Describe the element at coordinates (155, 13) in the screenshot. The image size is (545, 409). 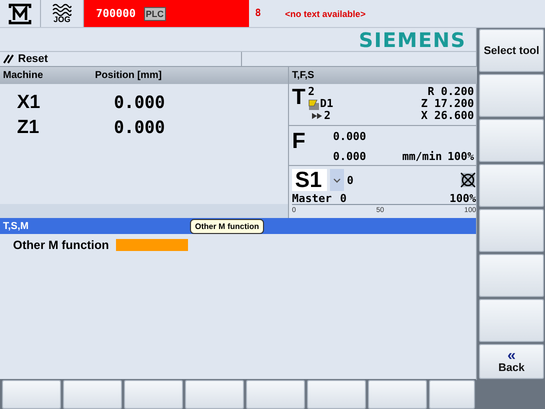
I see `plc-badge: PLC` at that location.